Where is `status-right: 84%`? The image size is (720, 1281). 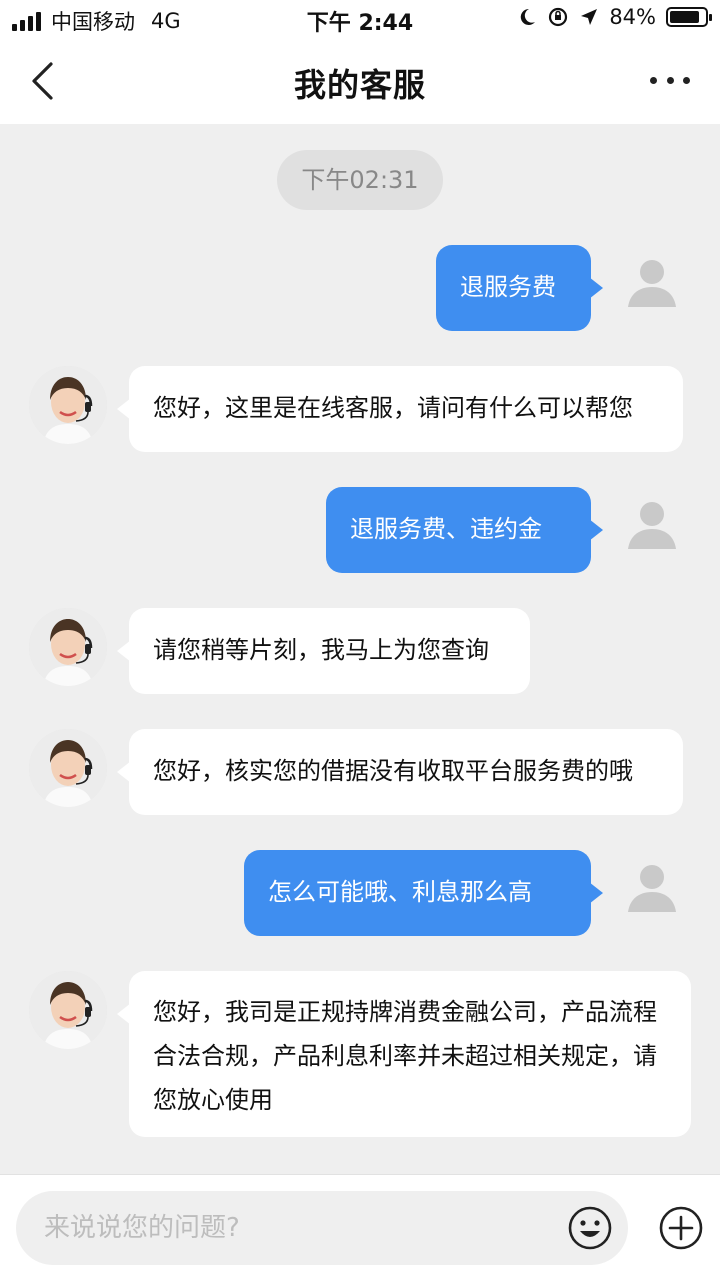 status-right: 84% is located at coordinates (614, 17).